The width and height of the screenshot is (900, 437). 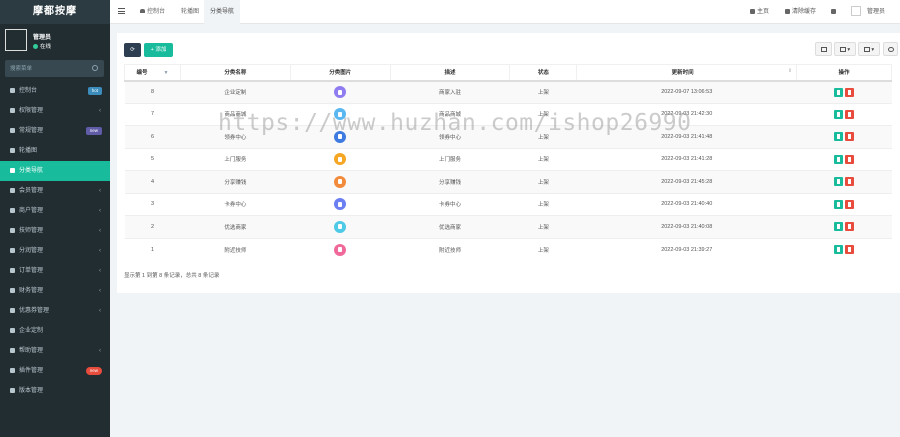 What do you see at coordinates (55, 12) in the screenshot?
I see `app-logo: 摩都按摩` at bounding box center [55, 12].